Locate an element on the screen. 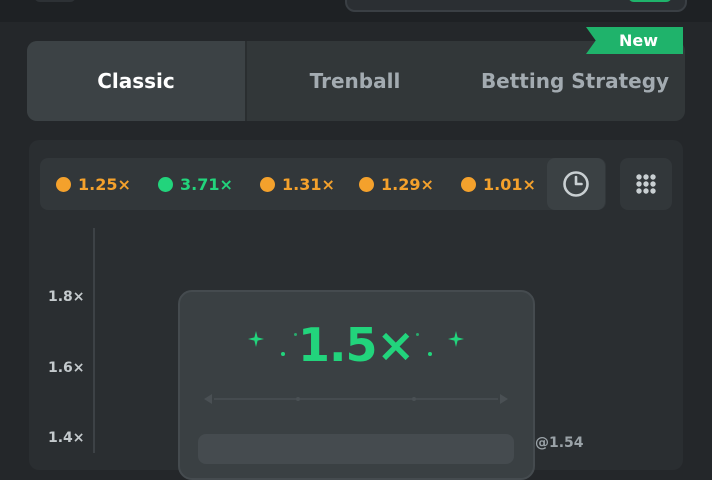 This screenshot has height=480, width=712. history-value: 1.31× is located at coordinates (308, 184).